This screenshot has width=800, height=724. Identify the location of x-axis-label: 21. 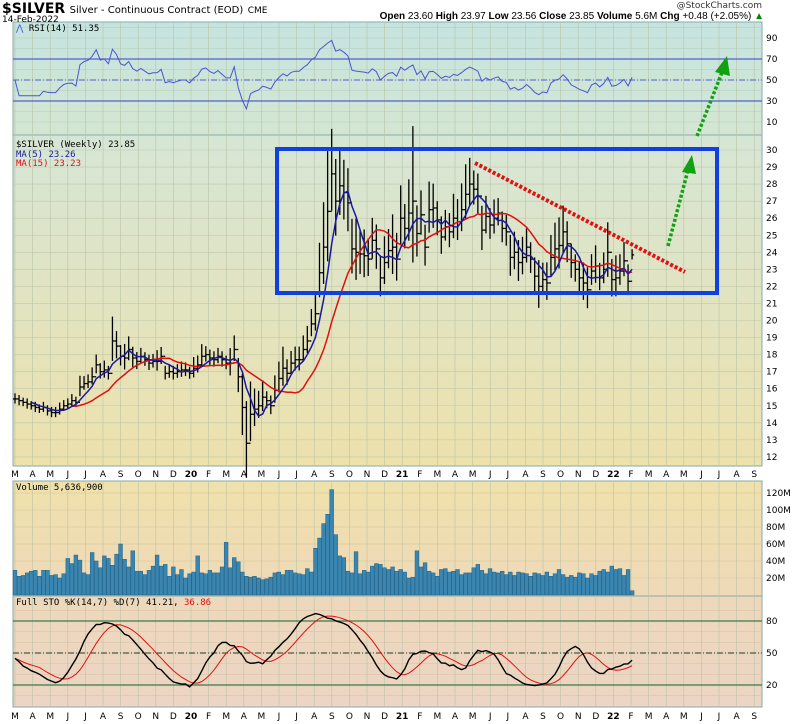
(402, 717).